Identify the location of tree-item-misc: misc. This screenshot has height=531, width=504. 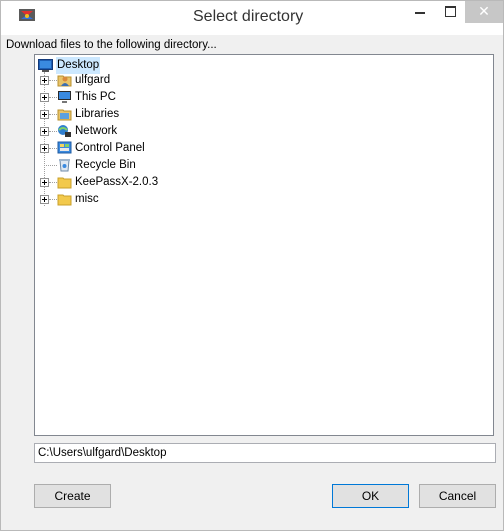
(95, 199).